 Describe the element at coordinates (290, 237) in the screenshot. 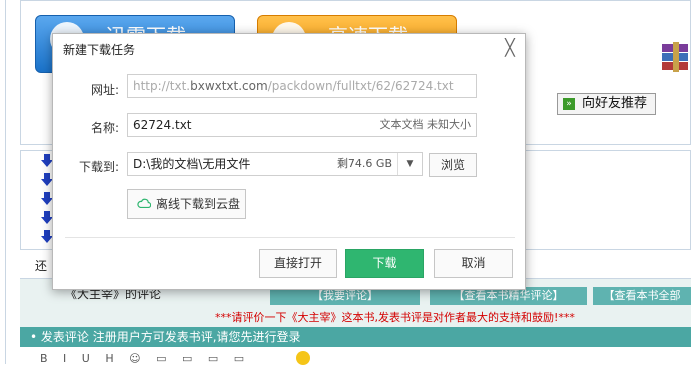

I see `dialog-divider` at that location.